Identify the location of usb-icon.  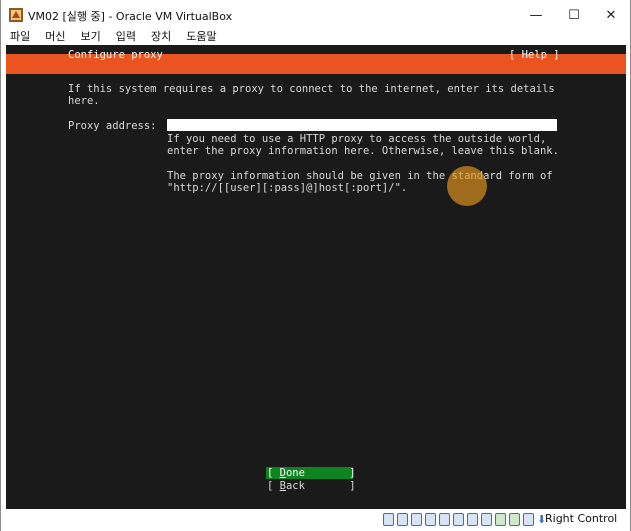
(444, 519).